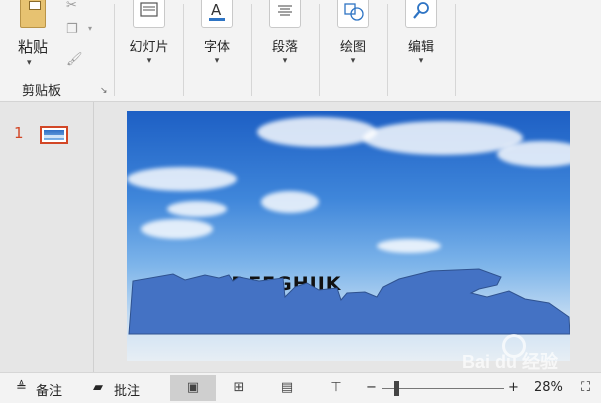  What do you see at coordinates (443, 388) in the screenshot?
I see `zoom-slider` at bounding box center [443, 388].